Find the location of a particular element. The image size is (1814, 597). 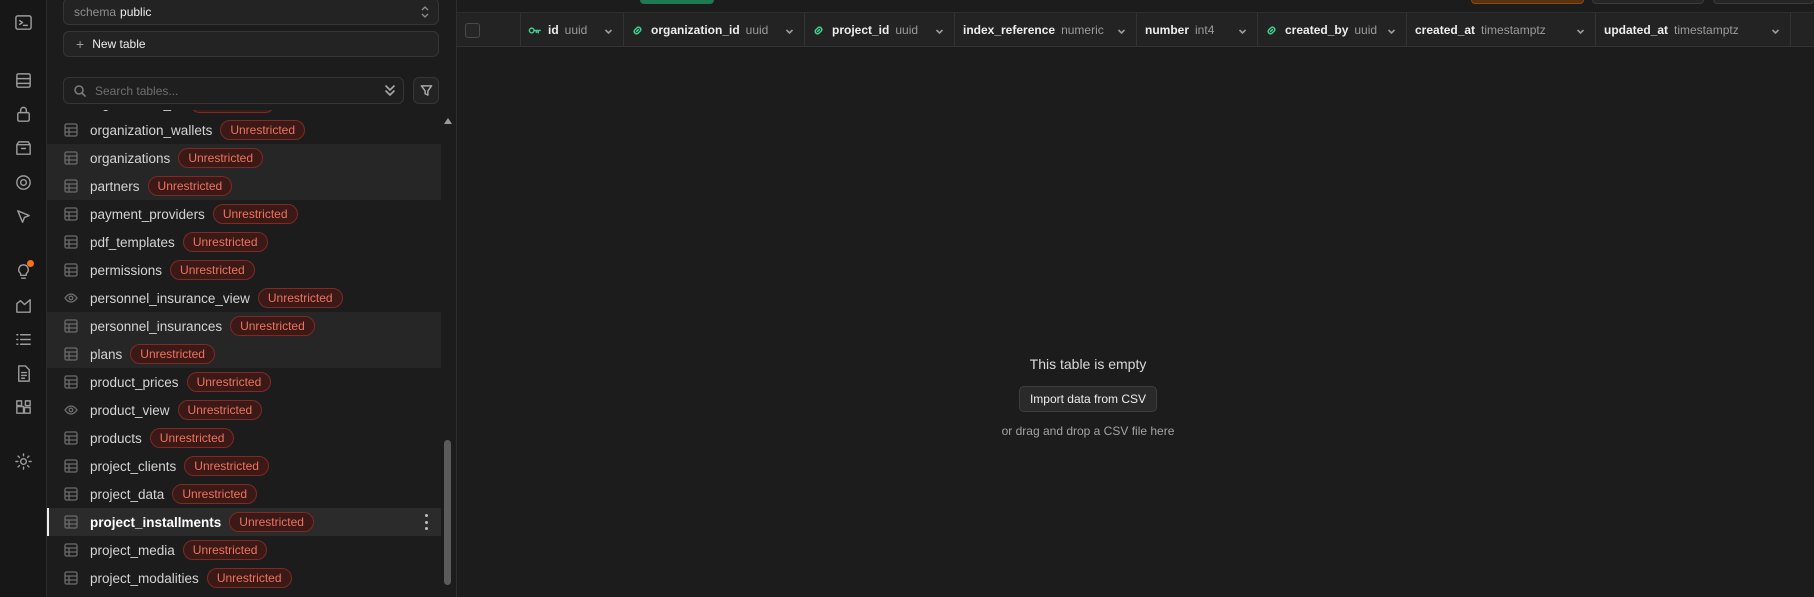

table-list-item: project_media Unrestricted is located at coordinates (244, 550).